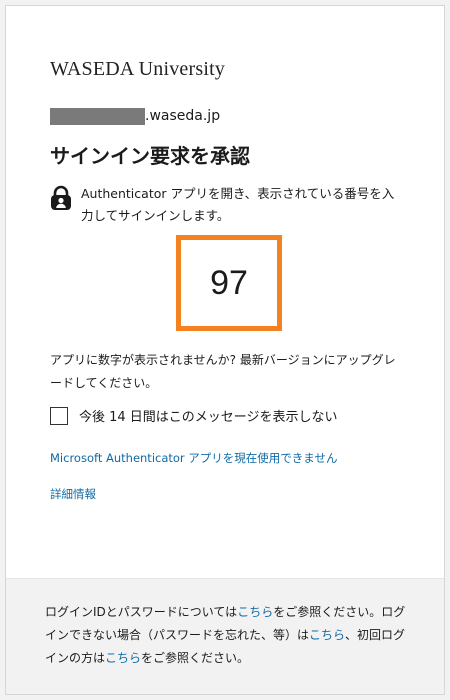 The height and width of the screenshot is (700, 450). Describe the element at coordinates (61, 197) in the screenshot. I see `lock-person-icon` at that location.